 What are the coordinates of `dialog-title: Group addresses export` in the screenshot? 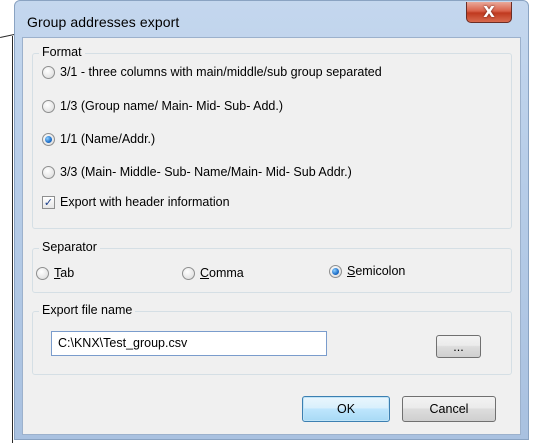 It's located at (103, 22).